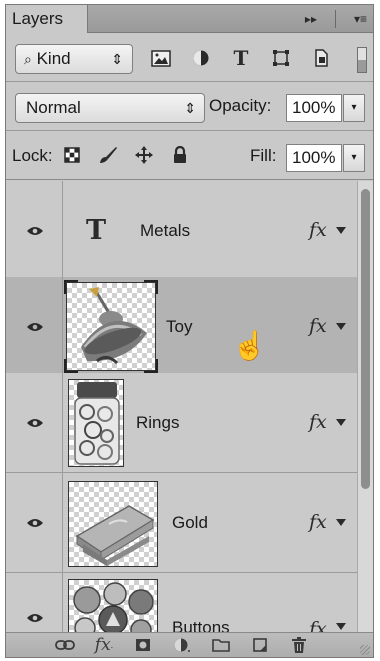  What do you see at coordinates (180, 155) in the screenshot?
I see `lock-all-icon` at bounding box center [180, 155].